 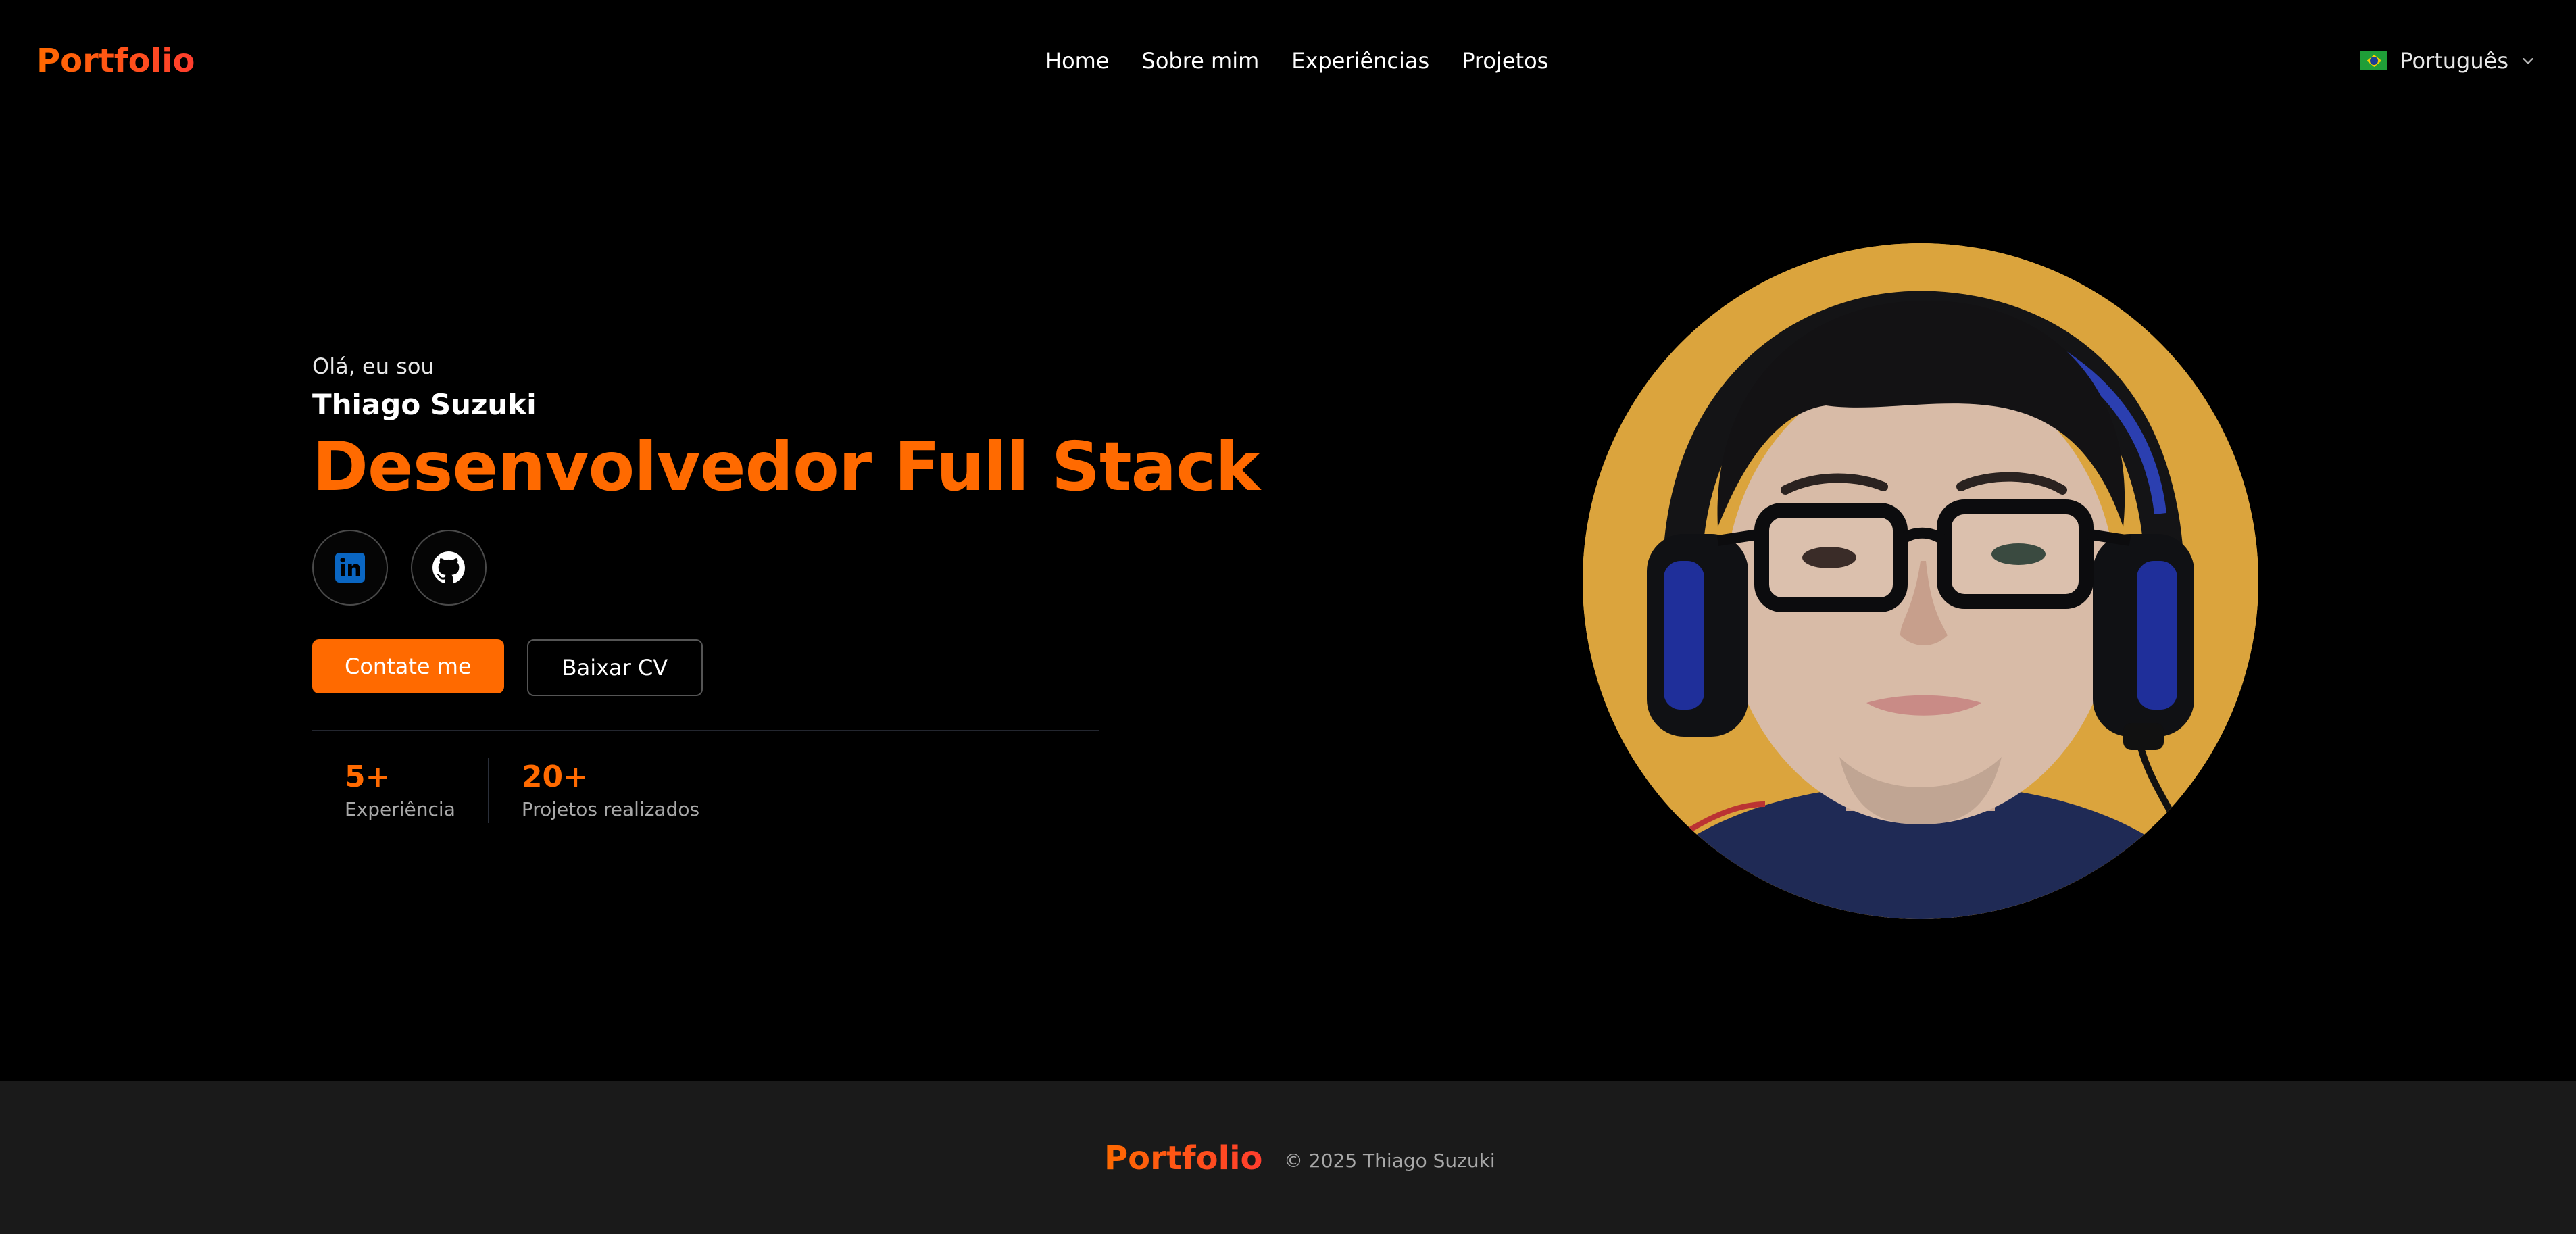 I want to click on contact-button: Contate me, so click(x=408, y=666).